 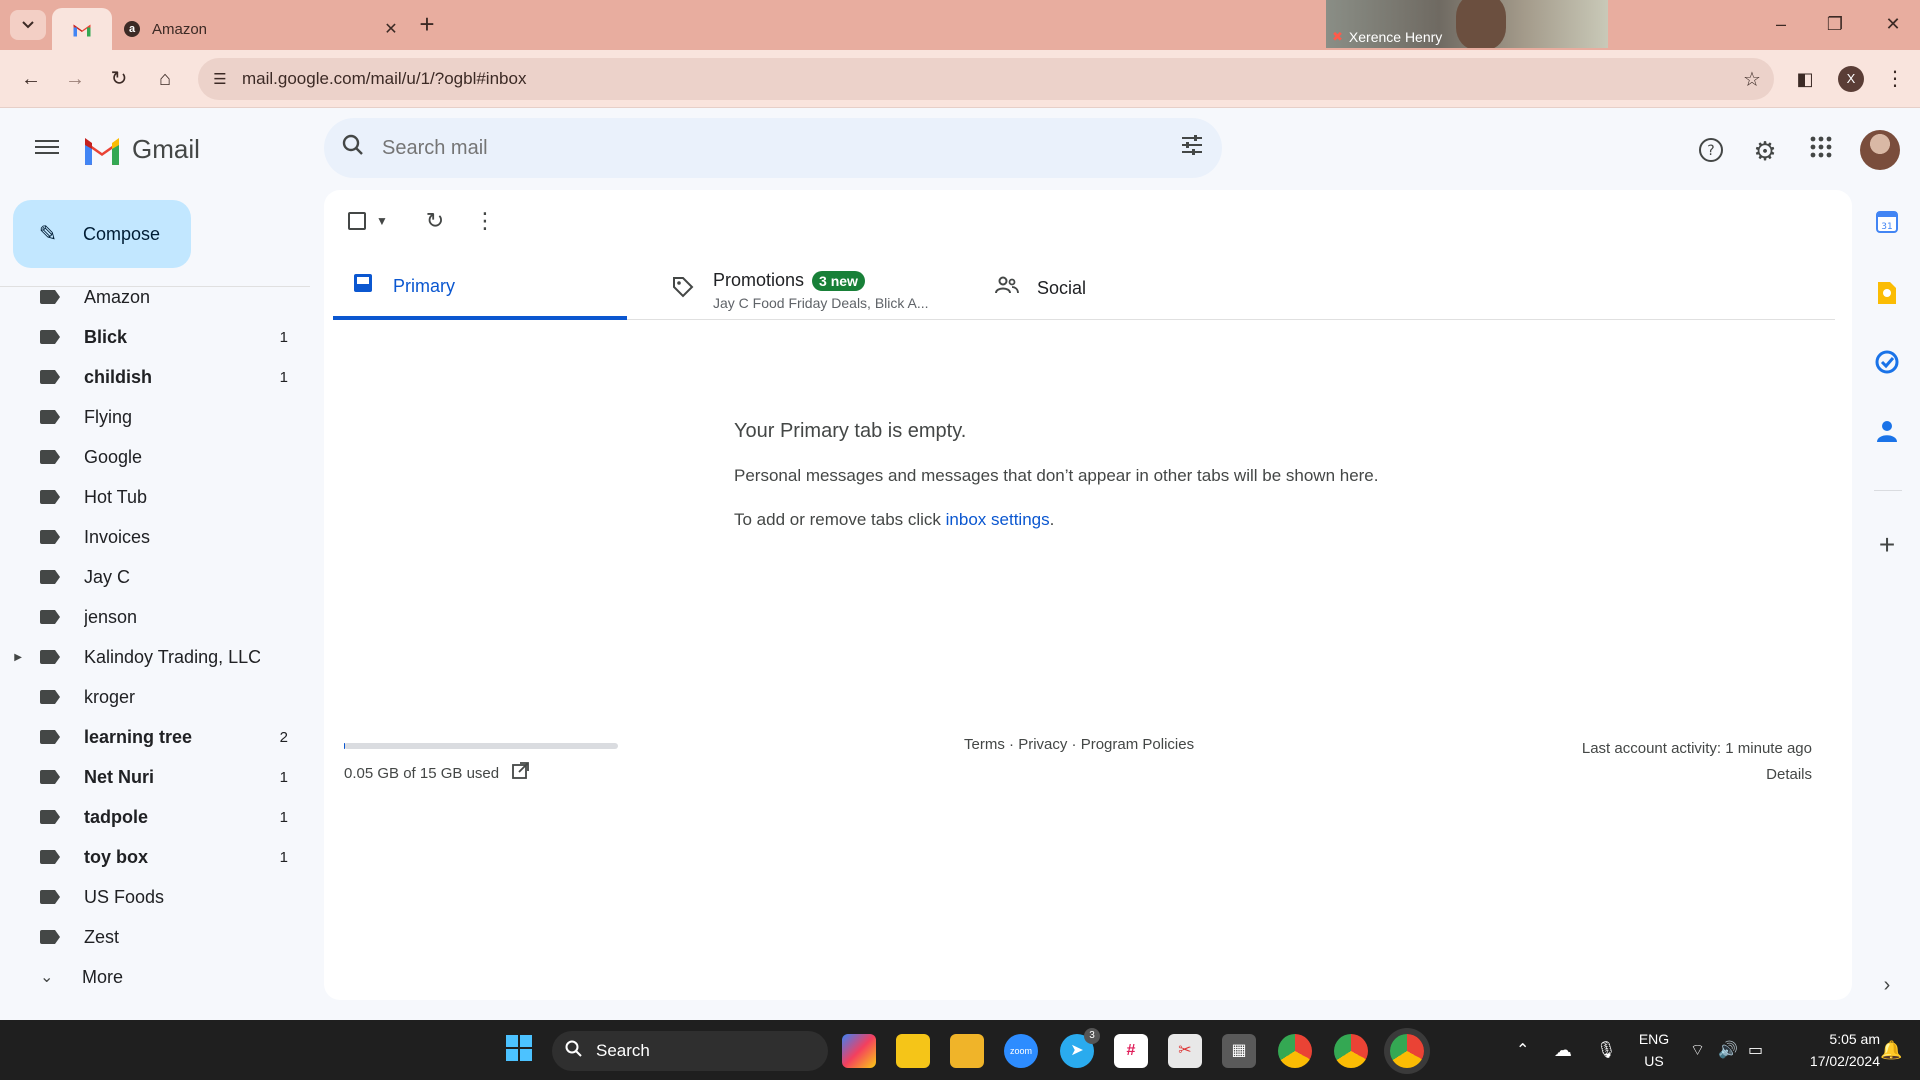 I want to click on system-clock: 5:05 am 17/02/2024, so click(x=1830, y=1050).